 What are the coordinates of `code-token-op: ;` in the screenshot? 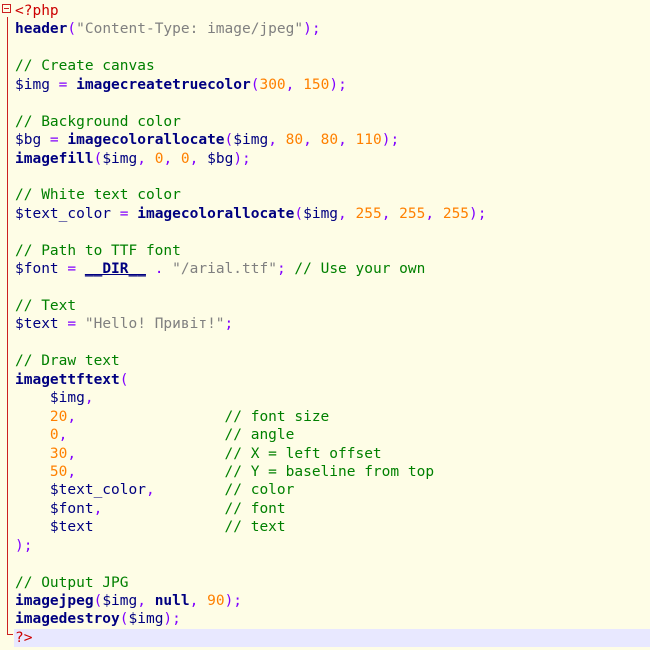 It's located at (285, 269).